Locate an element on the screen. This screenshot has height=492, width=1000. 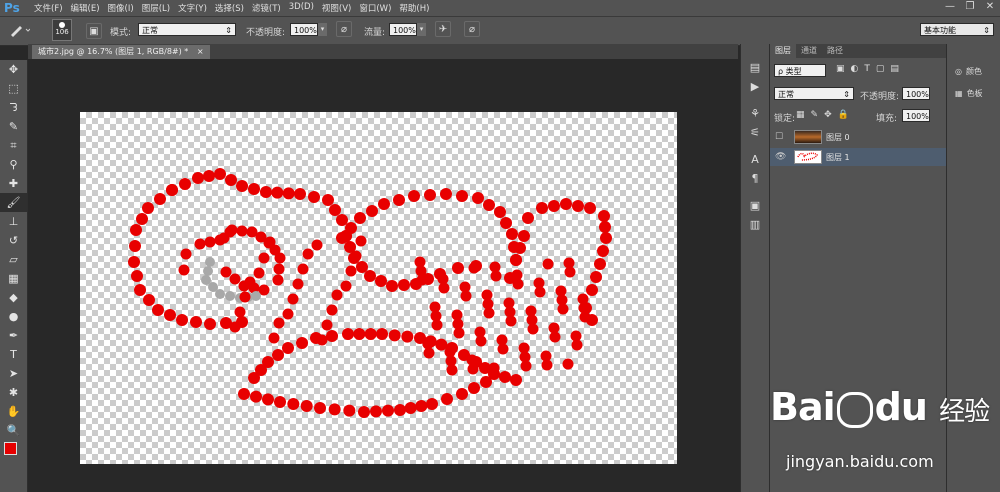
lasso-tool-icon: ᘊ is located at coordinates (13, 107).